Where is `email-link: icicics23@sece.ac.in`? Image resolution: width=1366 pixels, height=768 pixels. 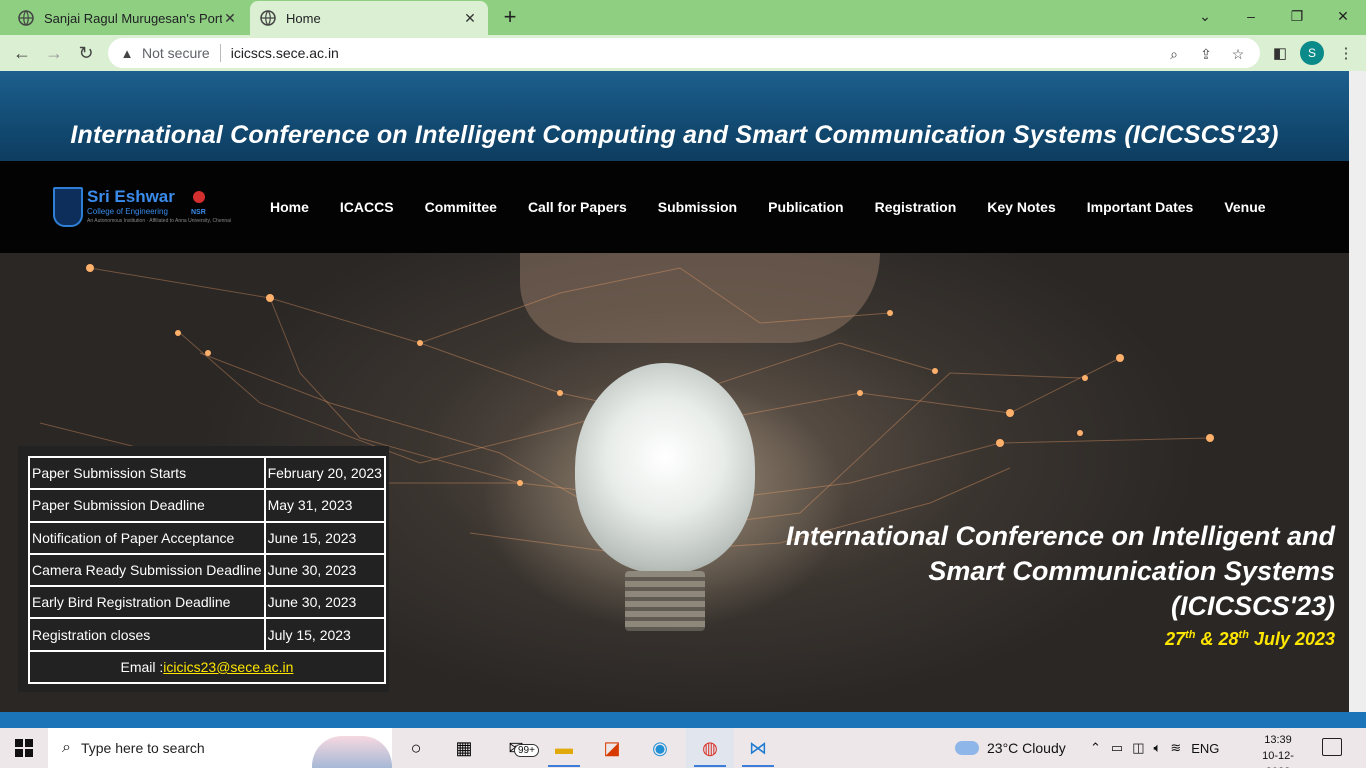
email-link: icicics23@sece.ac.in is located at coordinates (228, 667).